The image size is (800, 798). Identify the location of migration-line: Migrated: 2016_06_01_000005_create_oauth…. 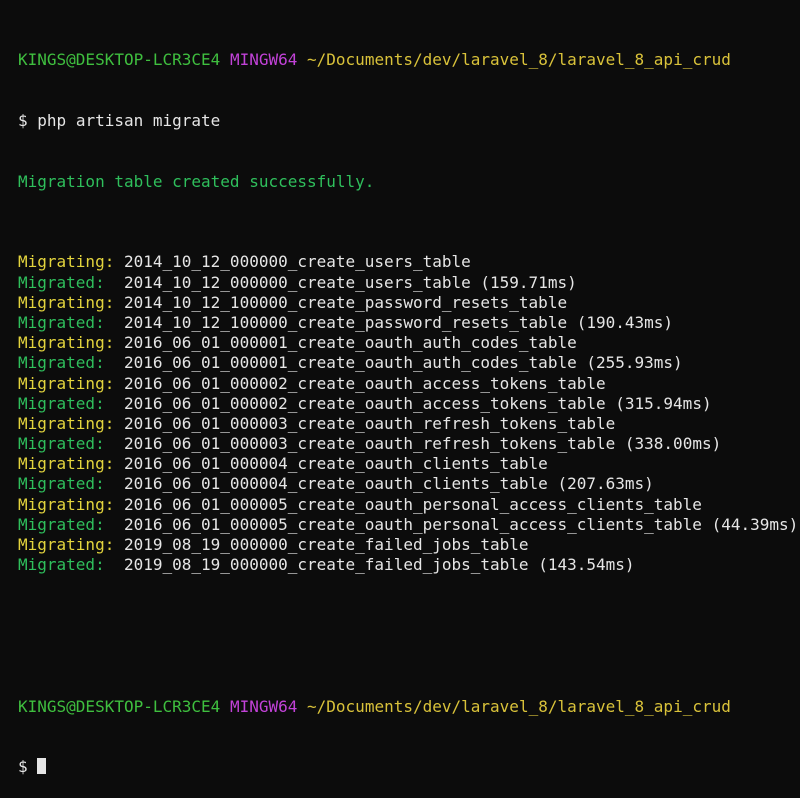
(409, 525).